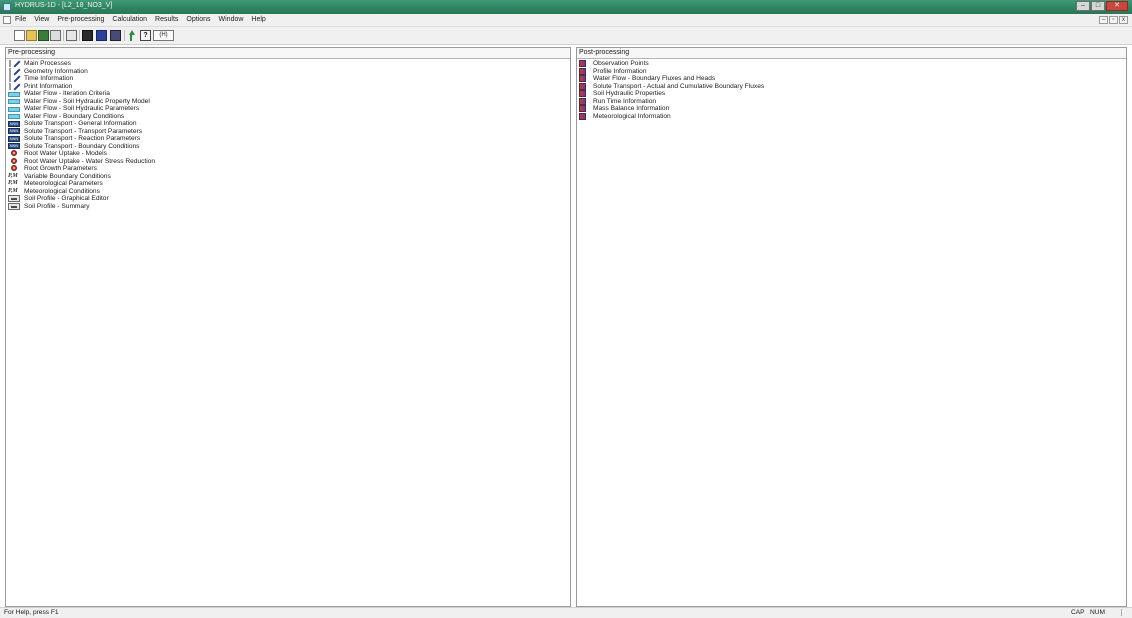  What do you see at coordinates (1103, 20) in the screenshot?
I see `document-minimize-button: –` at bounding box center [1103, 20].